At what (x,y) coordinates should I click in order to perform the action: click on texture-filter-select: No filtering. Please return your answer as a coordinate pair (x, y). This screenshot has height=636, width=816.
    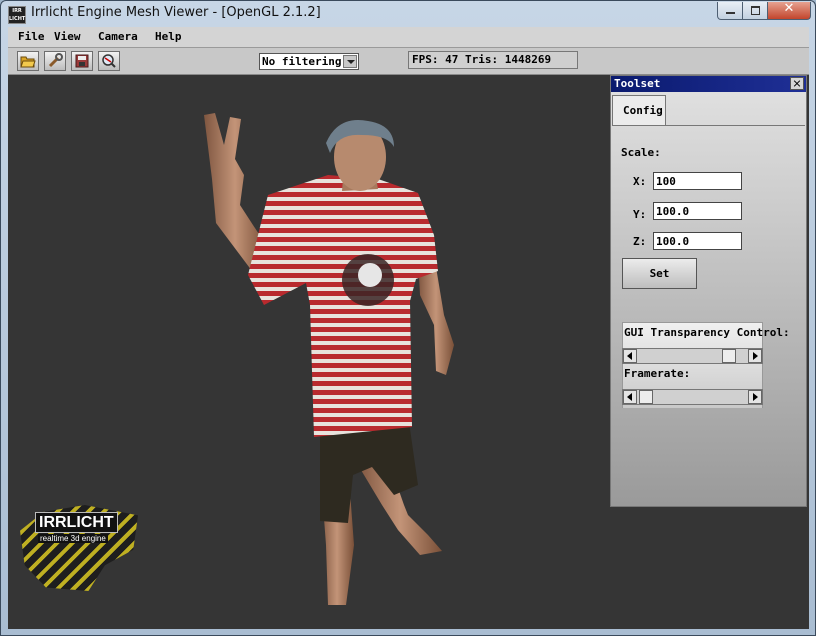
    Looking at the image, I should click on (309, 61).